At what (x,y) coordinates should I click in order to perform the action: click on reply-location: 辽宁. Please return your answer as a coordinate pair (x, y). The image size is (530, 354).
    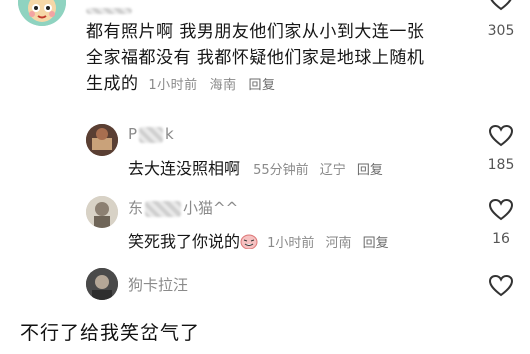
    Looking at the image, I should click on (332, 170).